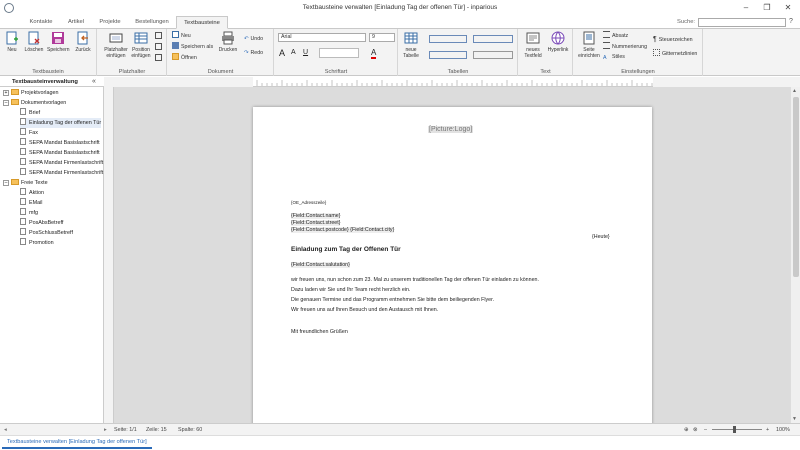 The width and height of the screenshot is (800, 450). What do you see at coordinates (374, 53) in the screenshot?
I see `font-color-button: A` at bounding box center [374, 53].